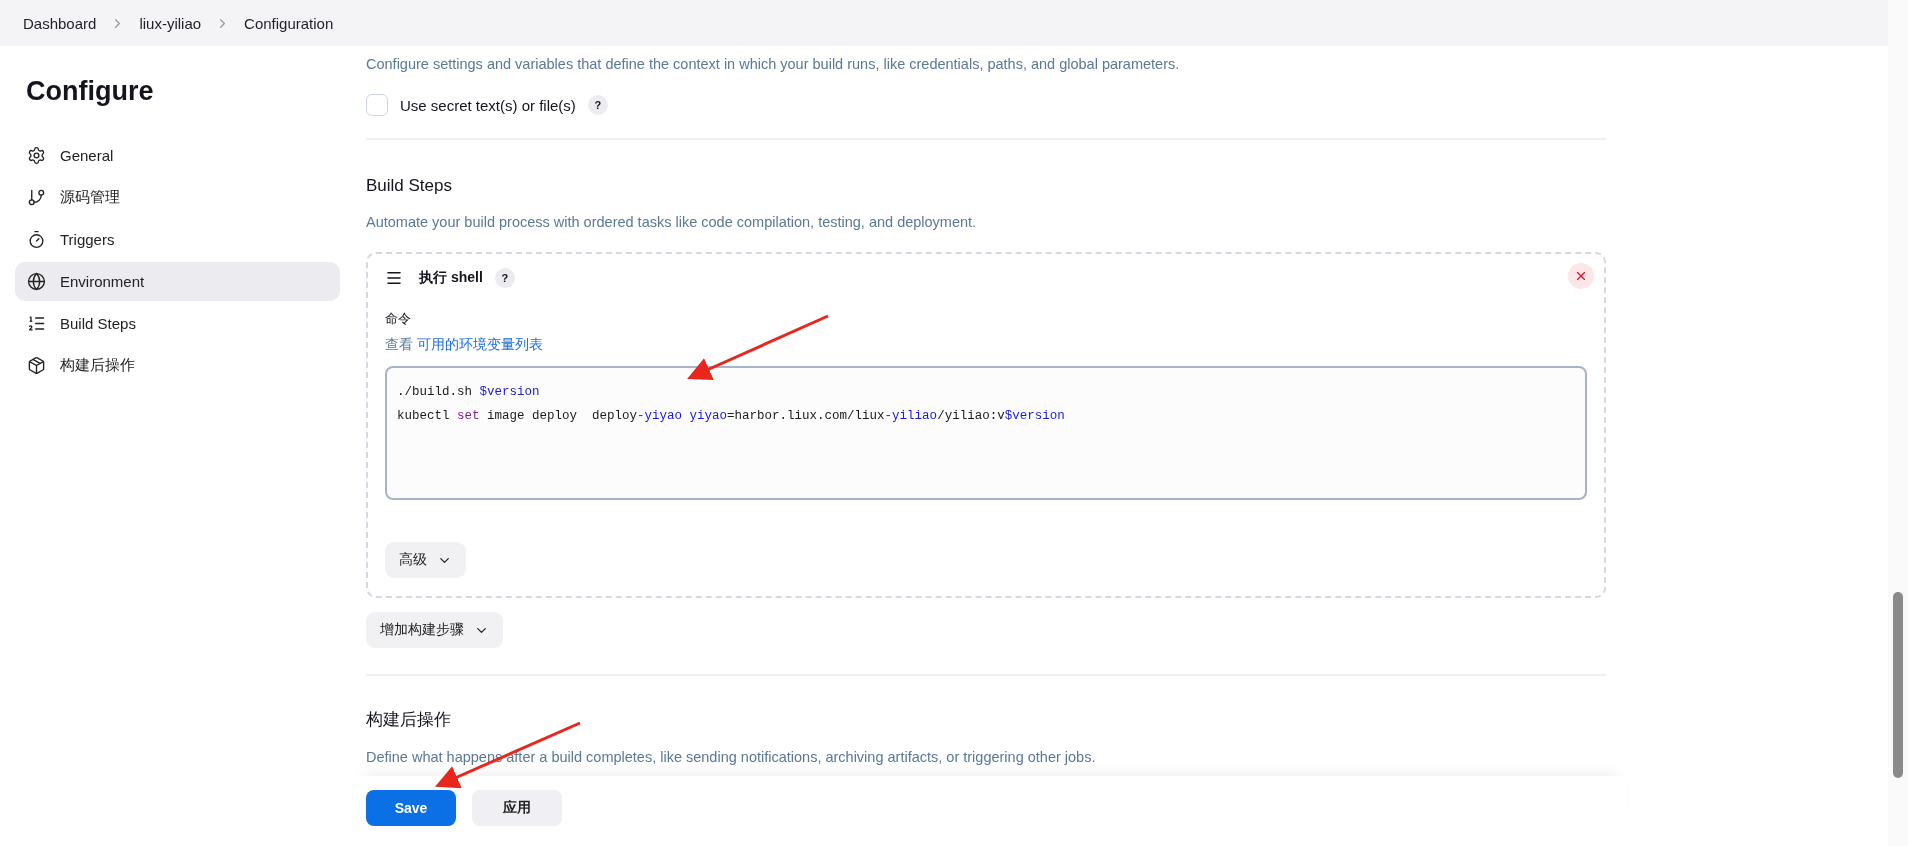  I want to click on close-icon, so click(1581, 276).